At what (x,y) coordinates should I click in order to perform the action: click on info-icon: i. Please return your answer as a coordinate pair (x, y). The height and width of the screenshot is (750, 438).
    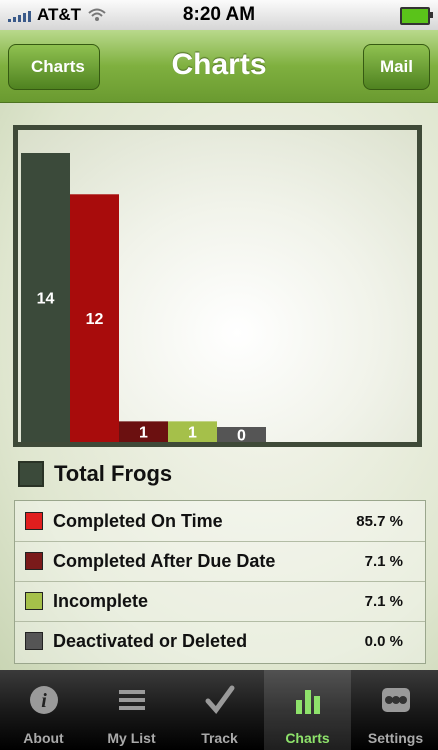
    Looking at the image, I should click on (44, 700).